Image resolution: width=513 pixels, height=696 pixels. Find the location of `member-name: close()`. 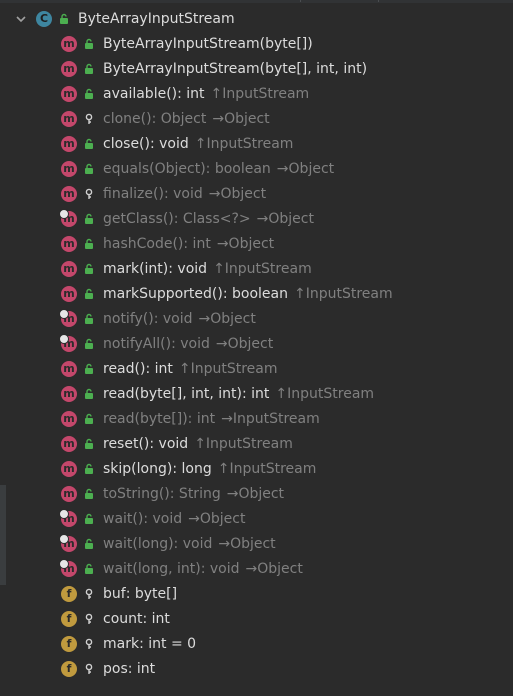

member-name: close() is located at coordinates (126, 143).